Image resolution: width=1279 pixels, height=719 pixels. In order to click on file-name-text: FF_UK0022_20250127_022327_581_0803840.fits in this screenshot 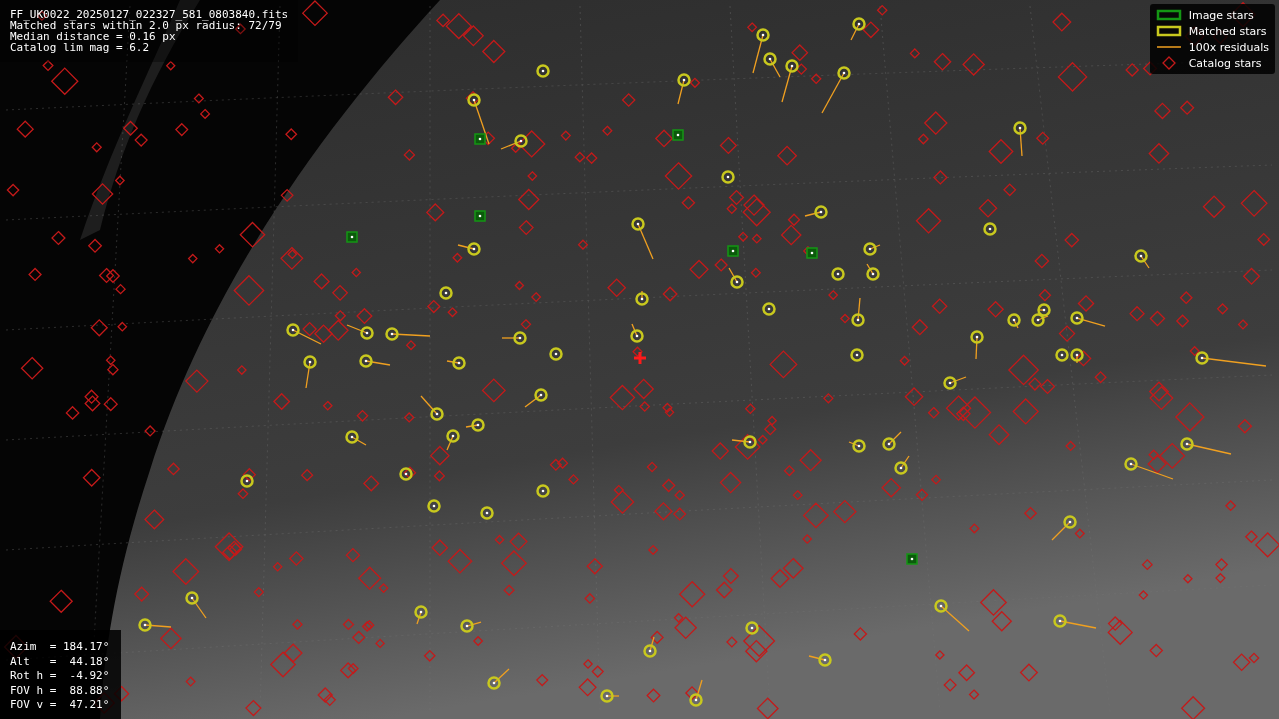, I will do `click(149, 14)`.